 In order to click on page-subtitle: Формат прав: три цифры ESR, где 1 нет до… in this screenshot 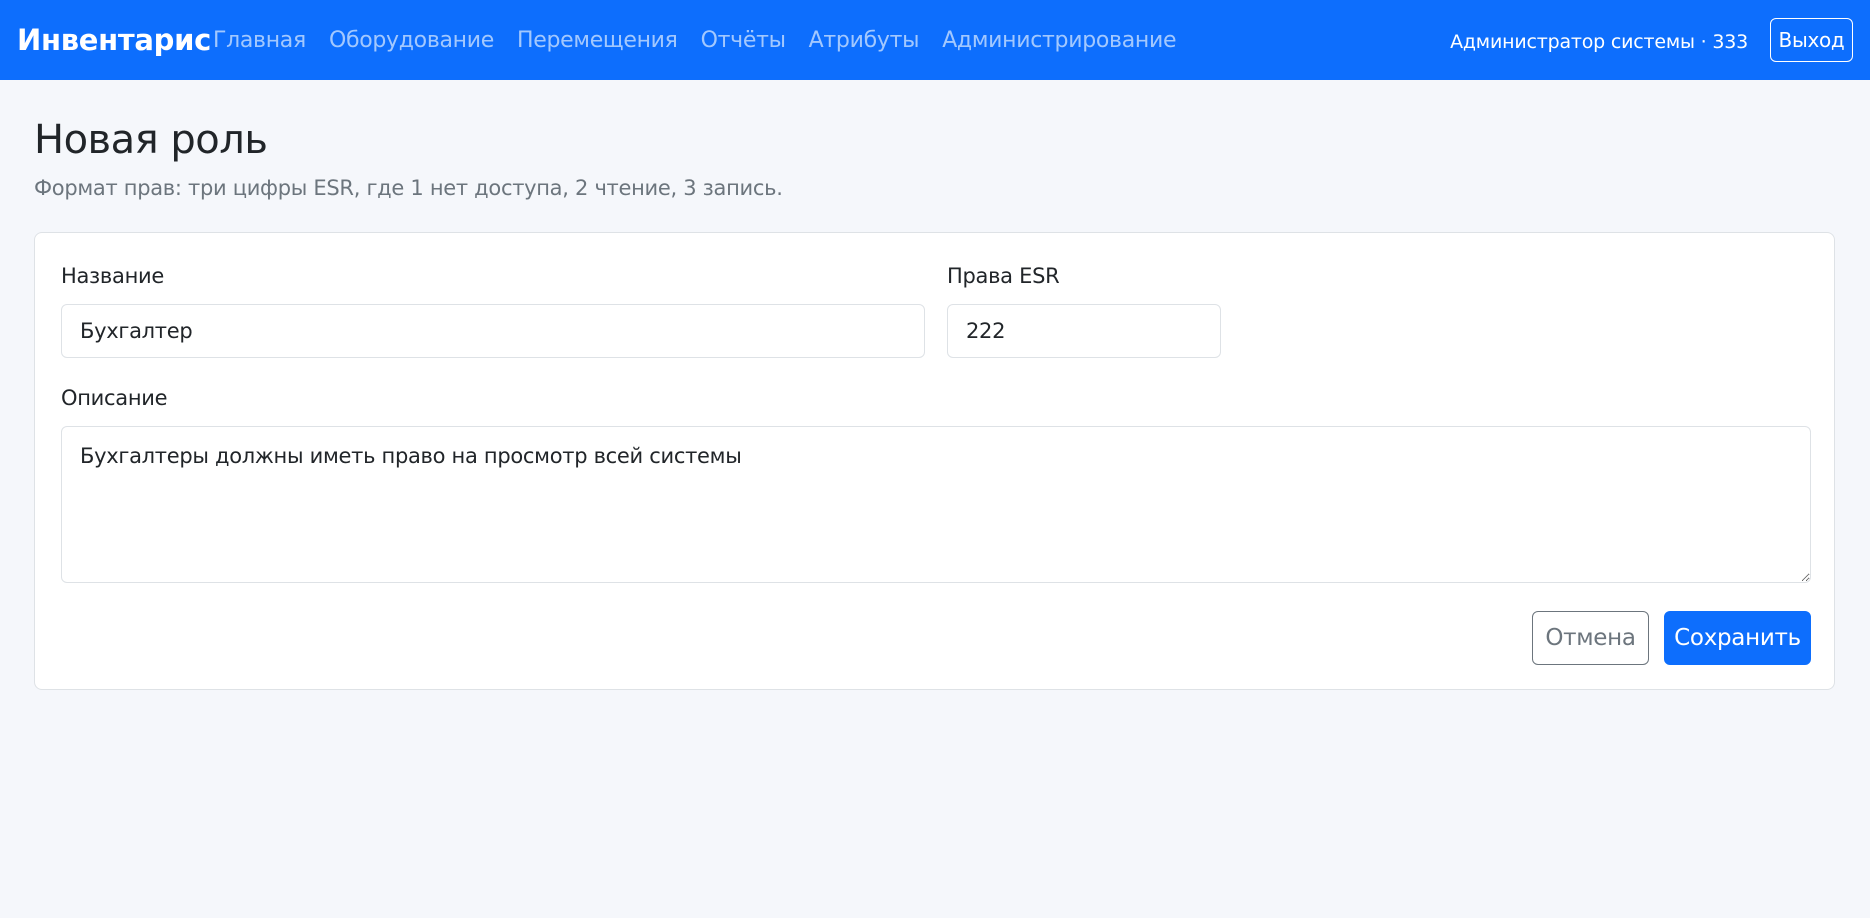, I will do `click(408, 188)`.